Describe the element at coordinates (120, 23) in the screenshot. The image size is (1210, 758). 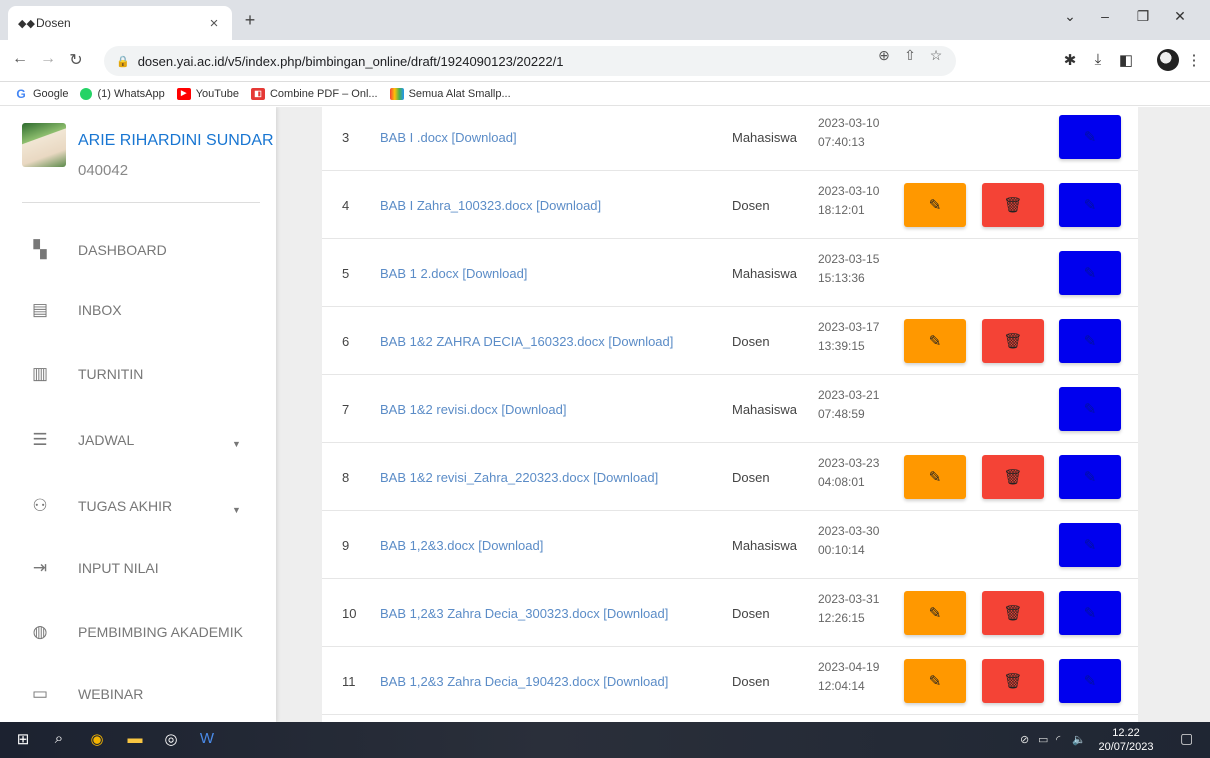
I see `browser-tab: ◆◆ Dosen ×` at that location.